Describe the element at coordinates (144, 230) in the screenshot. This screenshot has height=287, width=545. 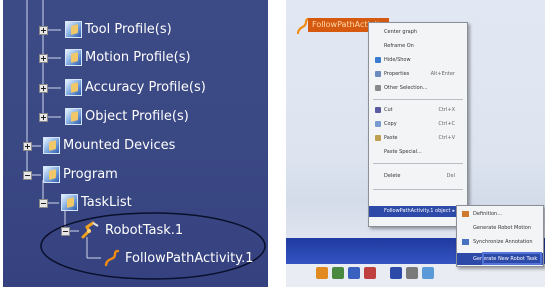
I see `tree-node-label: RobotTask.1` at that location.